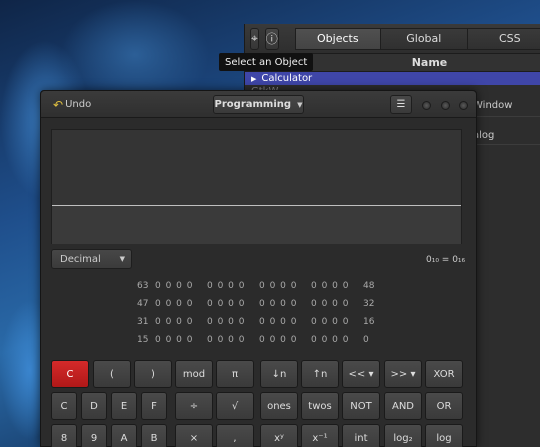 The height and width of the screenshot is (447, 540). Describe the element at coordinates (403, 406) in the screenshot. I see `key-button: AND` at that location.